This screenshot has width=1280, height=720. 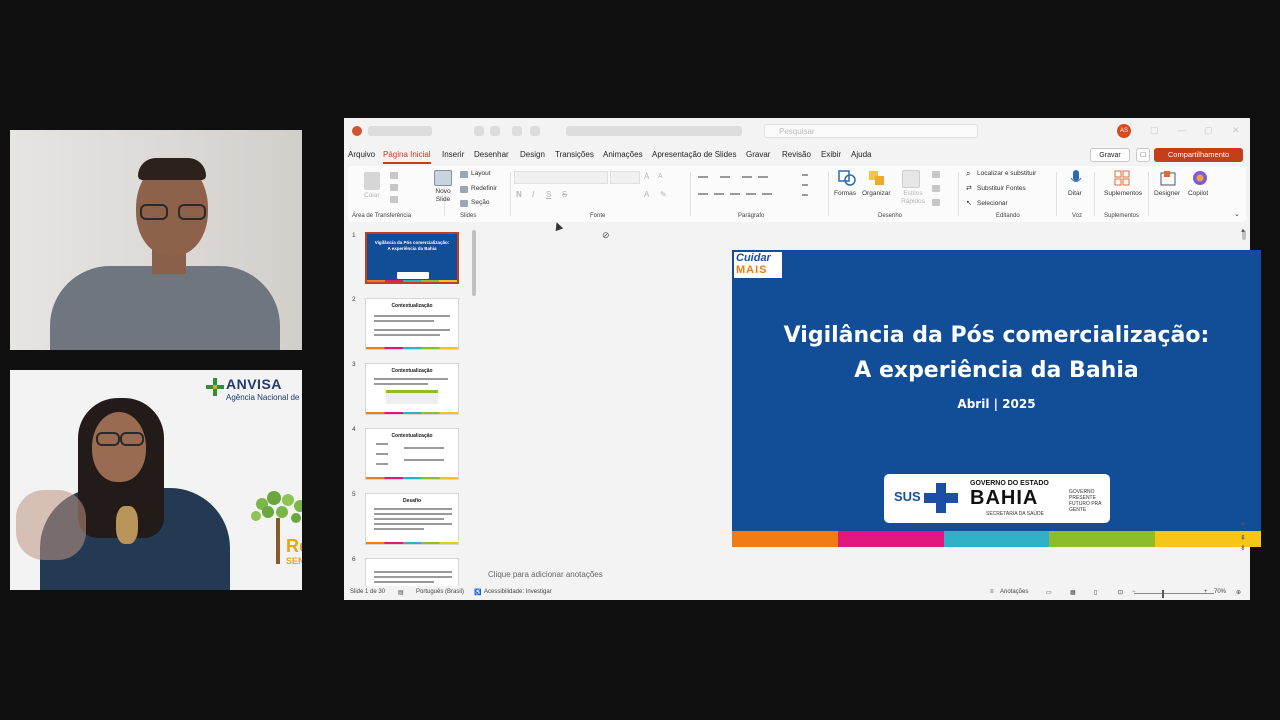 I want to click on slide-date: Abril | 2025, so click(x=996, y=404).